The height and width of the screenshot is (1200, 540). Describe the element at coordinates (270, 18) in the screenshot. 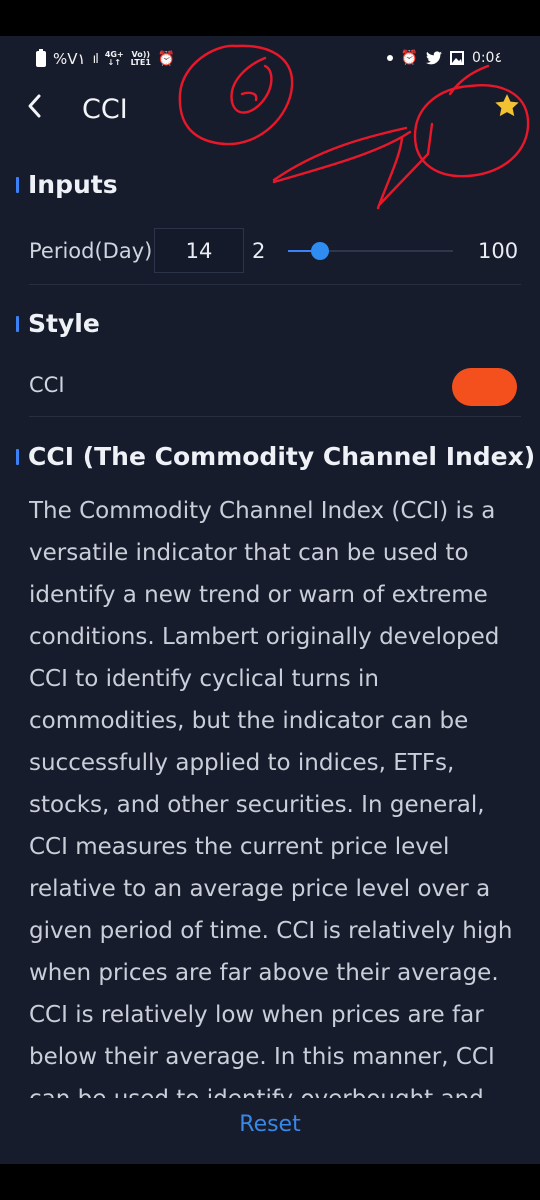

I see `top-system-area` at that location.